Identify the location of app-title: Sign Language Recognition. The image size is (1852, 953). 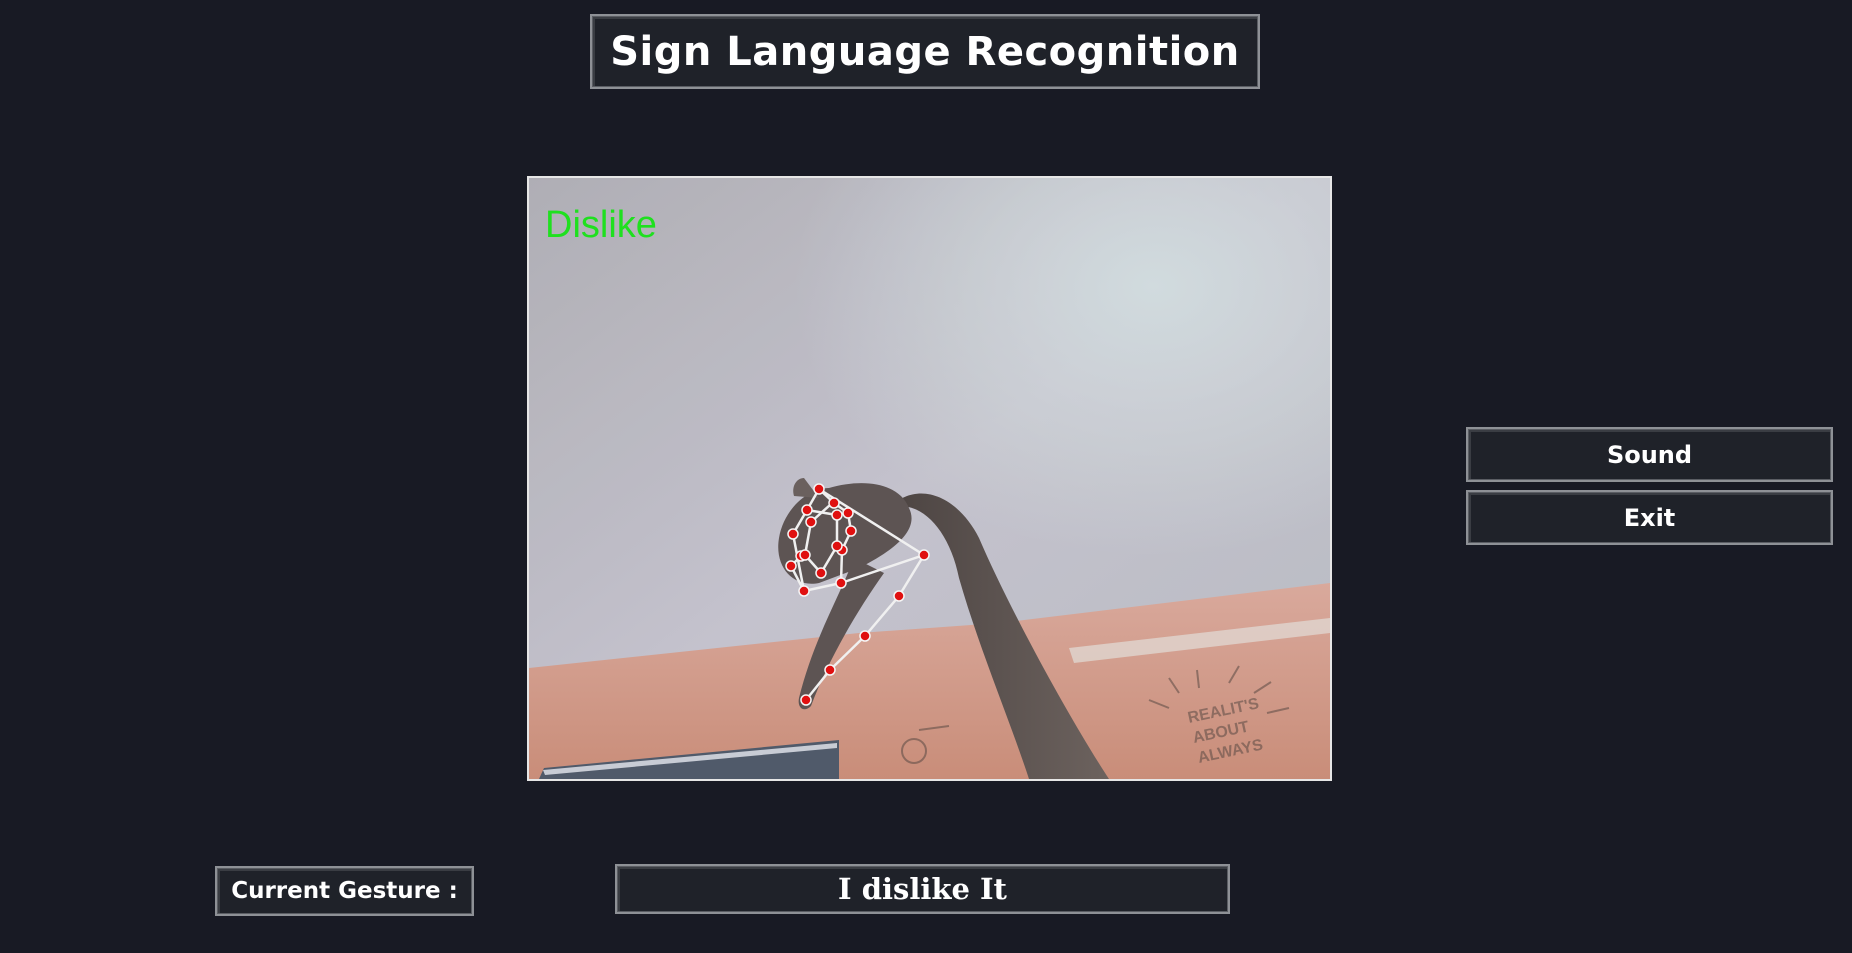
(925, 51).